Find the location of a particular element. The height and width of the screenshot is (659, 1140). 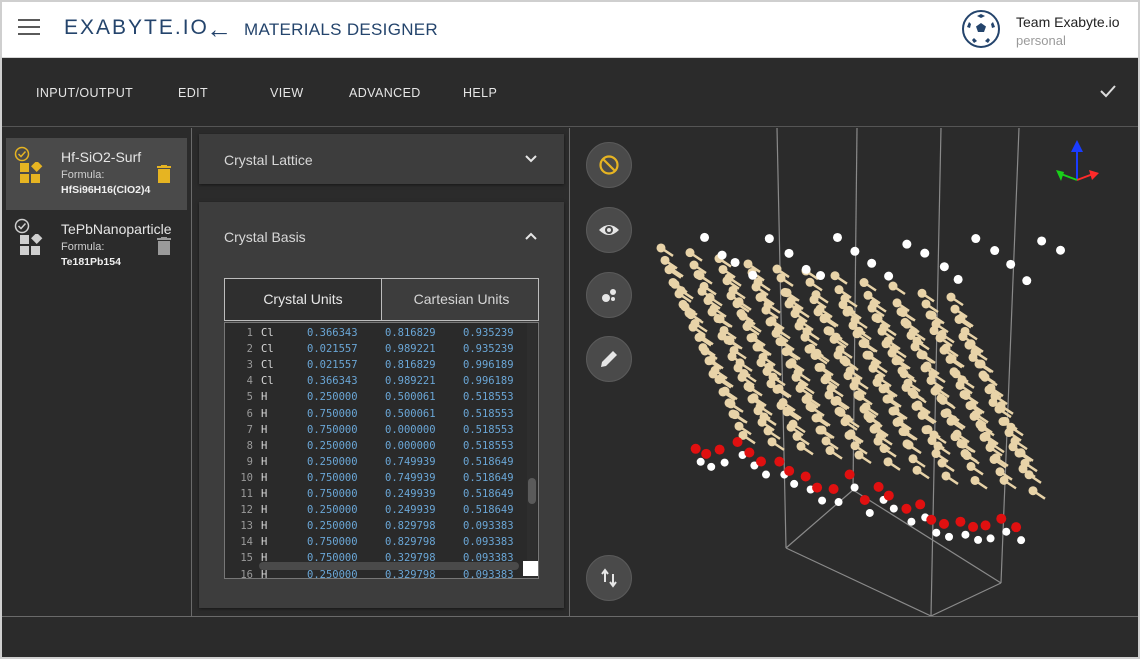

coord-y: 0.989221 is located at coordinates (410, 349).